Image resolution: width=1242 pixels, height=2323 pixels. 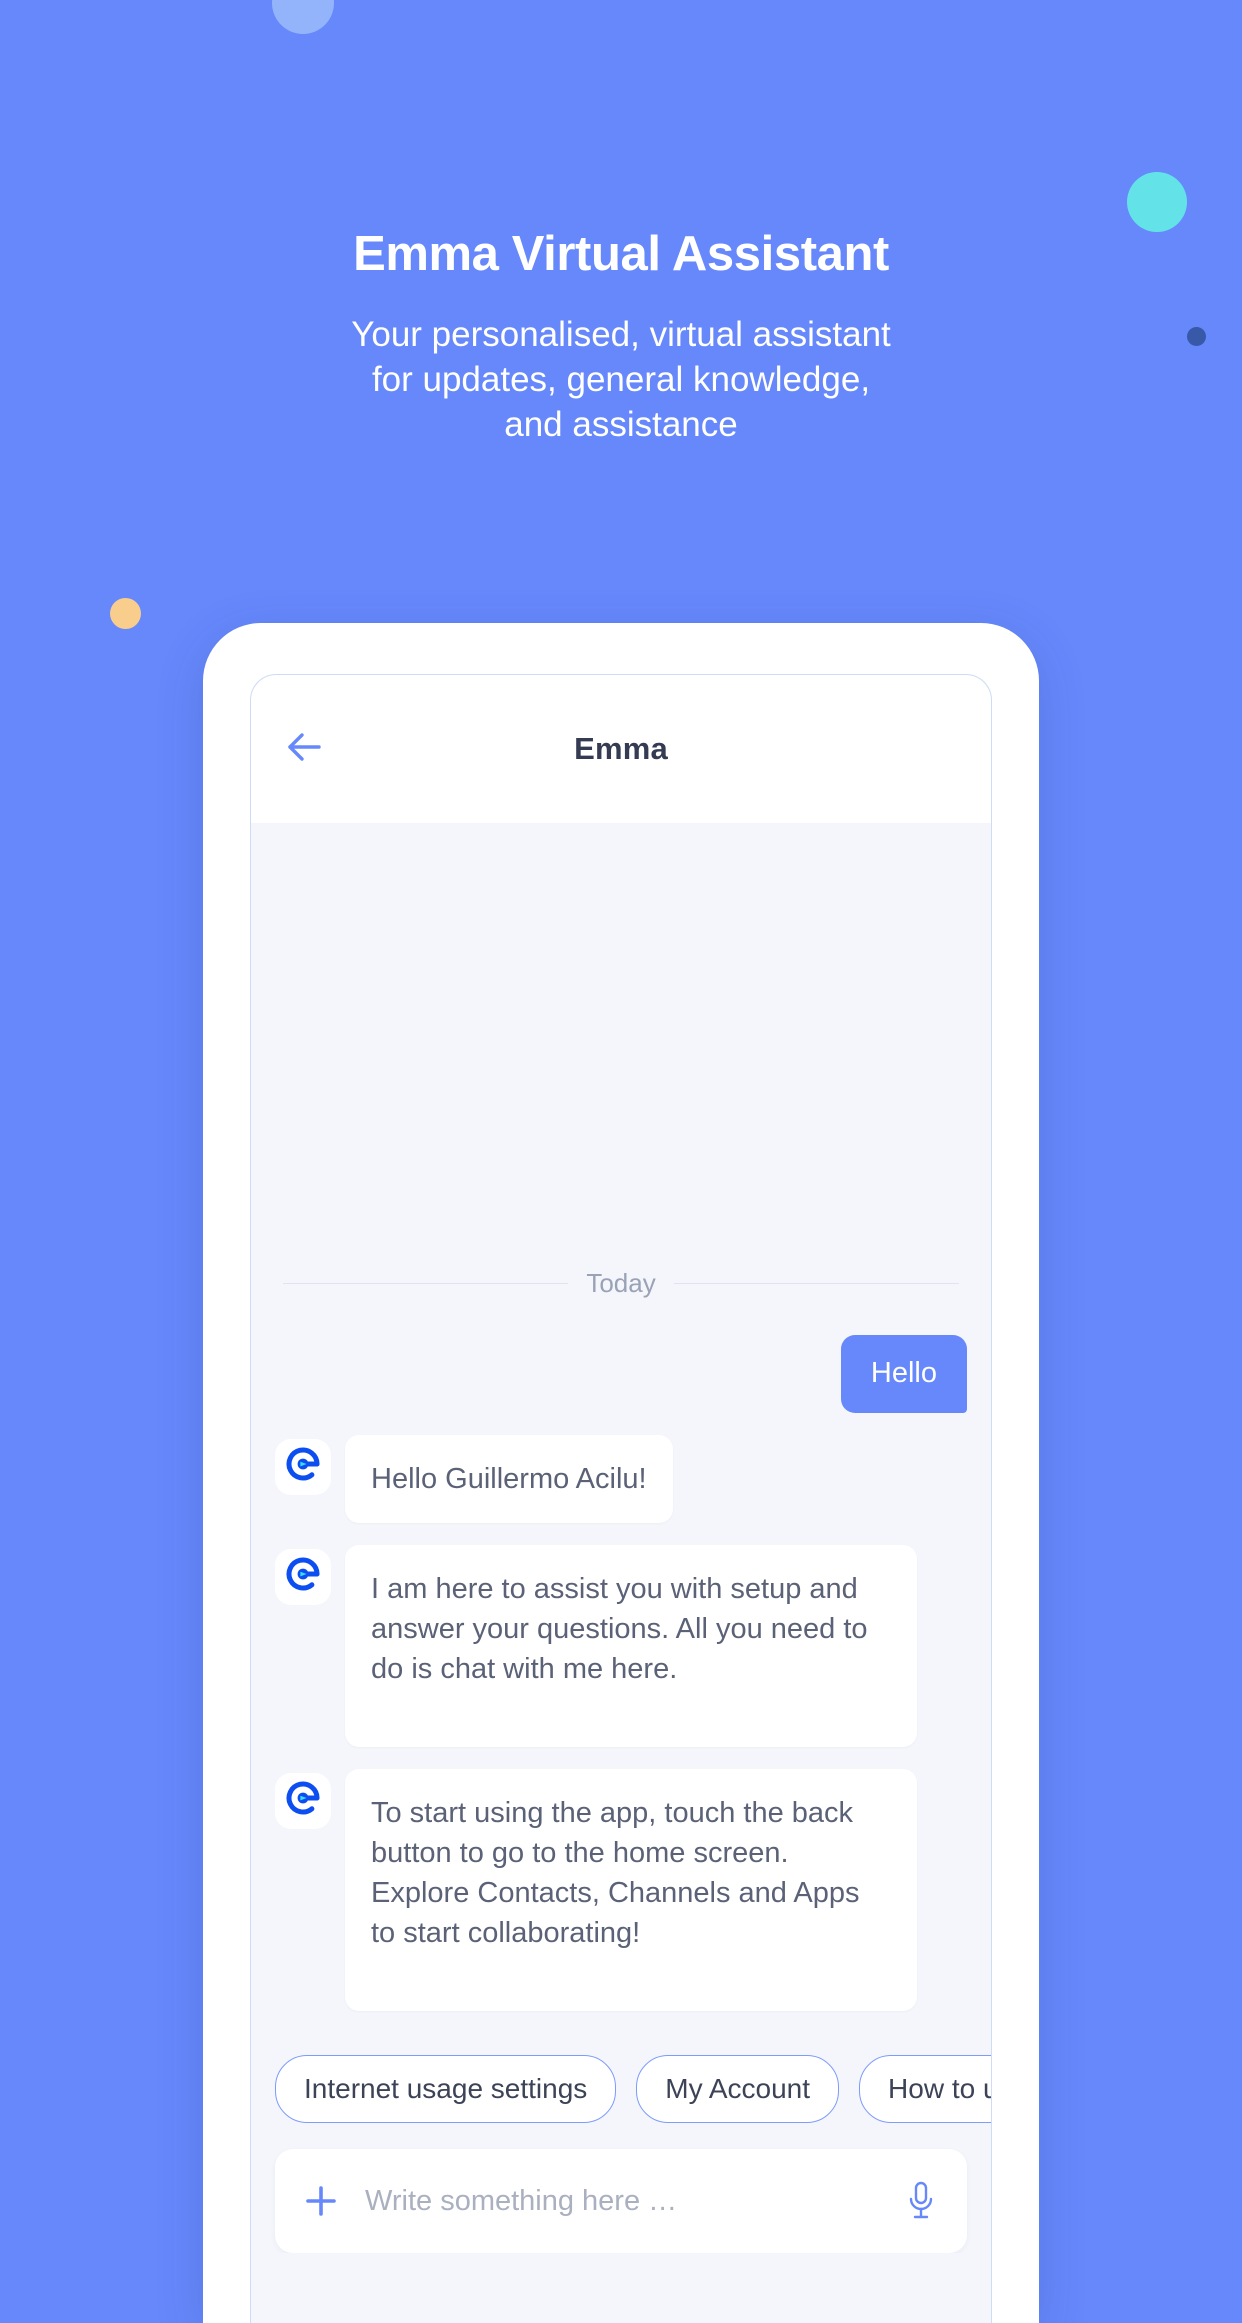 I want to click on back-button, so click(x=313, y=749).